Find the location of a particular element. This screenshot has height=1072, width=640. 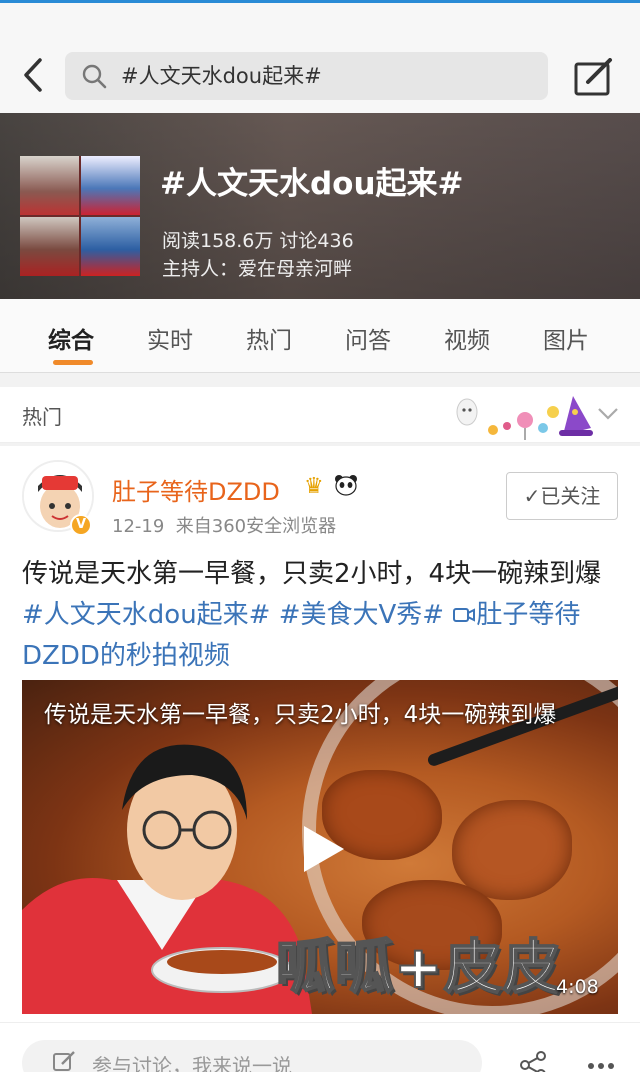

tab-qa: 问答 is located at coordinates (368, 338).